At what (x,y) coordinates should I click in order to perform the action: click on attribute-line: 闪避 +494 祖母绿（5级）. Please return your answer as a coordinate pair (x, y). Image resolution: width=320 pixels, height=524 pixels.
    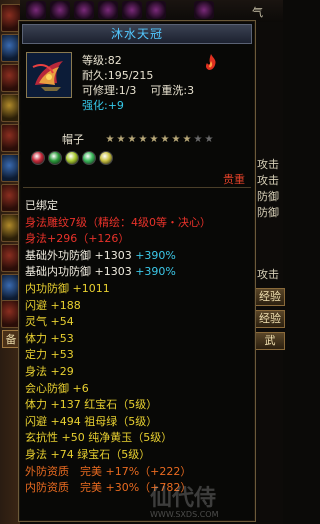
    Looking at the image, I should click on (139, 422).